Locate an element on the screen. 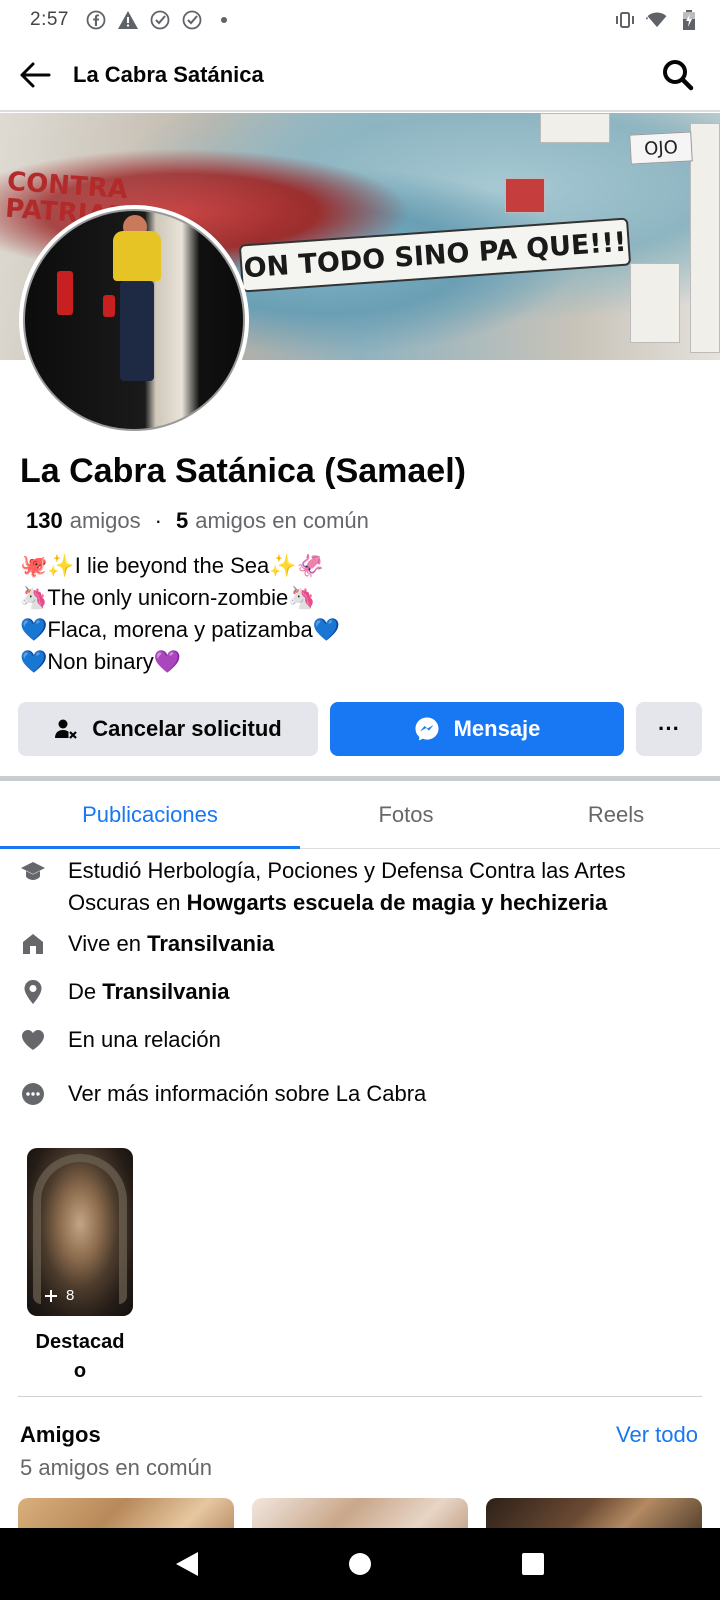 This screenshot has height=1600, width=720. featured-highlight: 8 is located at coordinates (80, 1232).